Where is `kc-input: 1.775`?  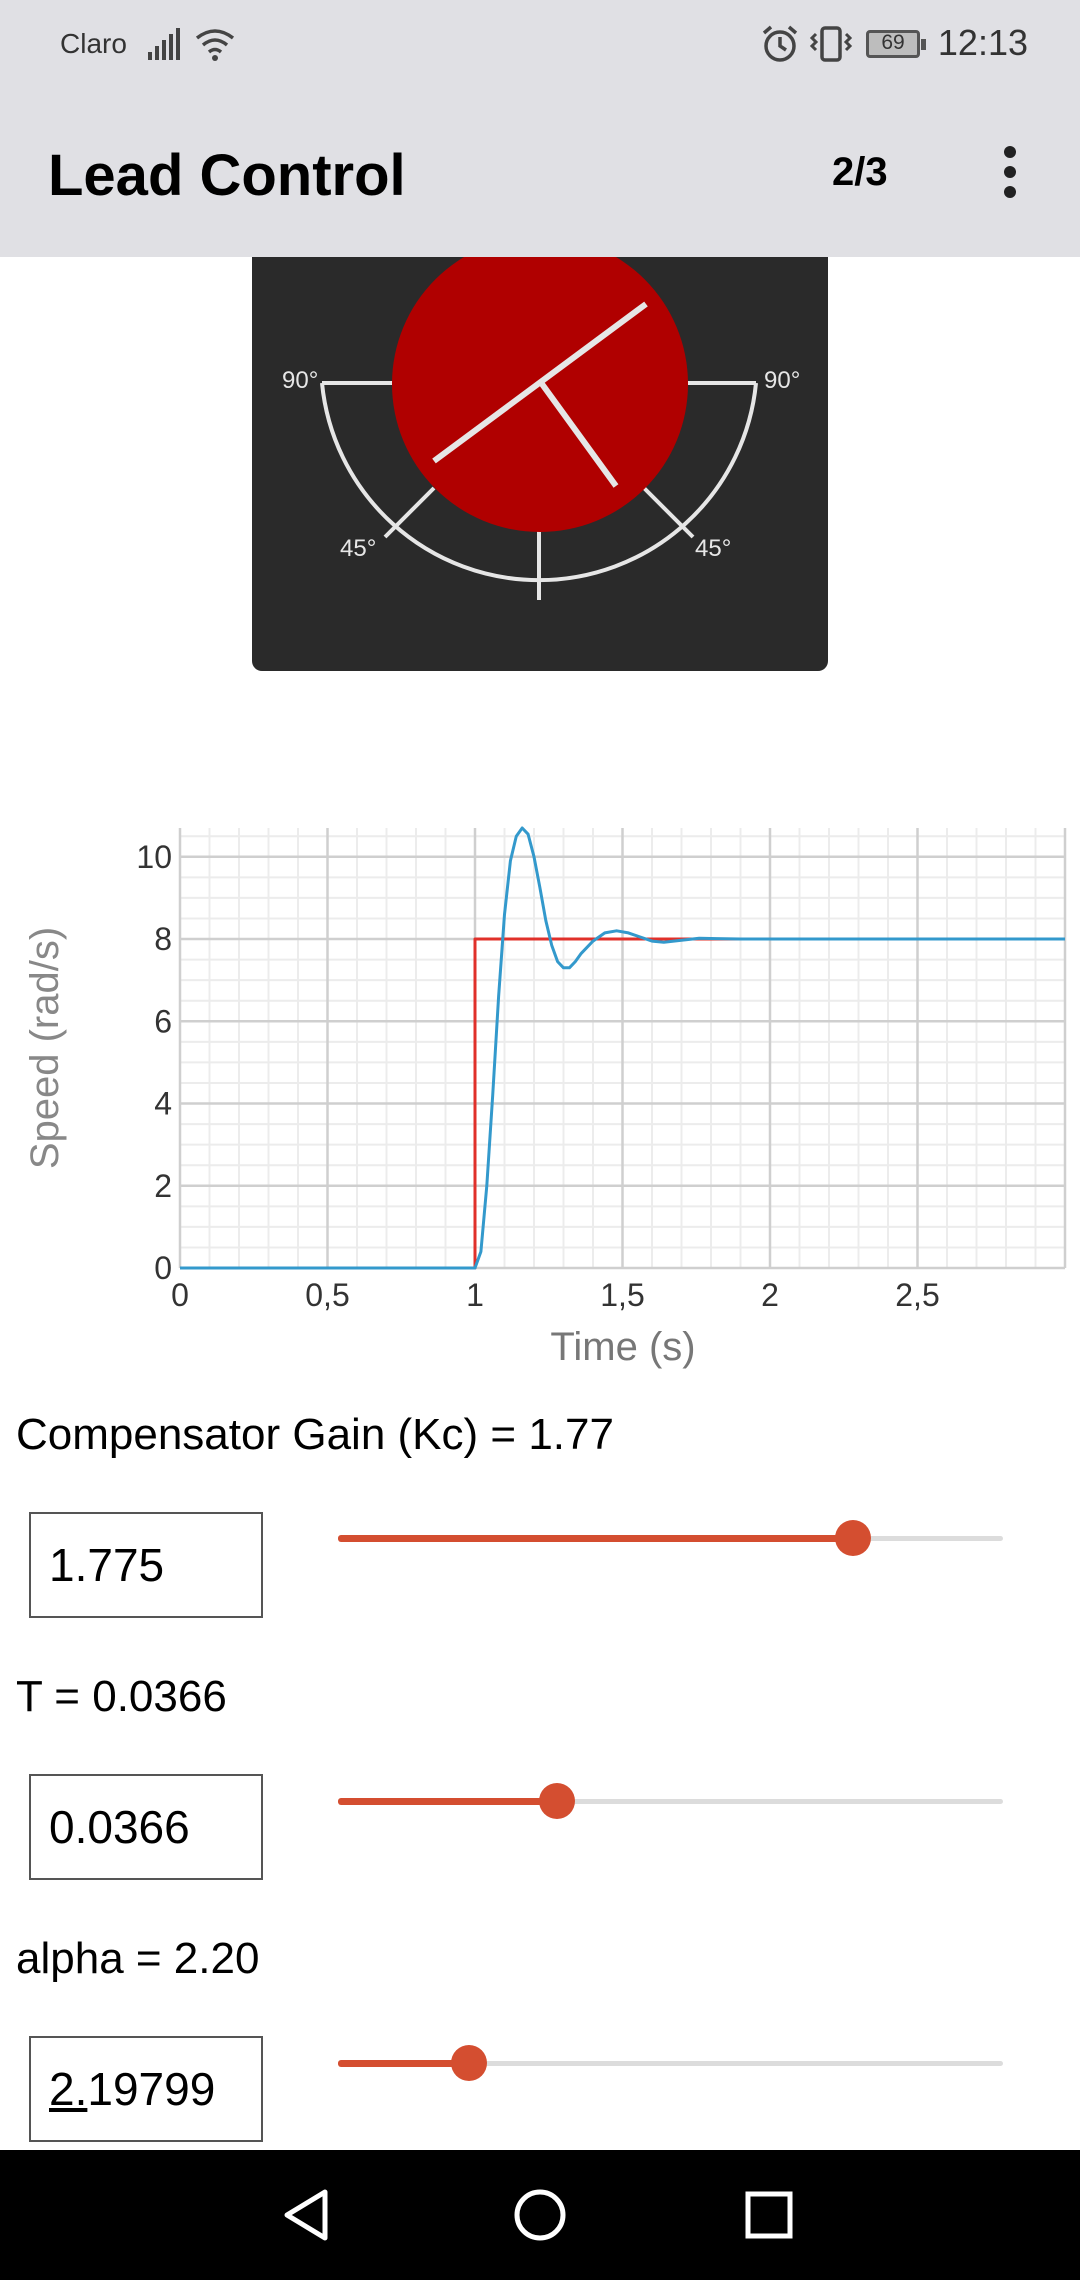
kc-input: 1.775 is located at coordinates (146, 1565).